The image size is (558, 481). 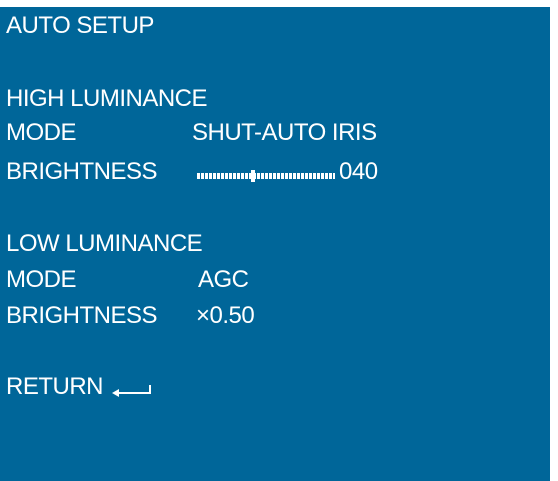 What do you see at coordinates (358, 171) in the screenshot?
I see `high-brightness-value: 040` at bounding box center [358, 171].